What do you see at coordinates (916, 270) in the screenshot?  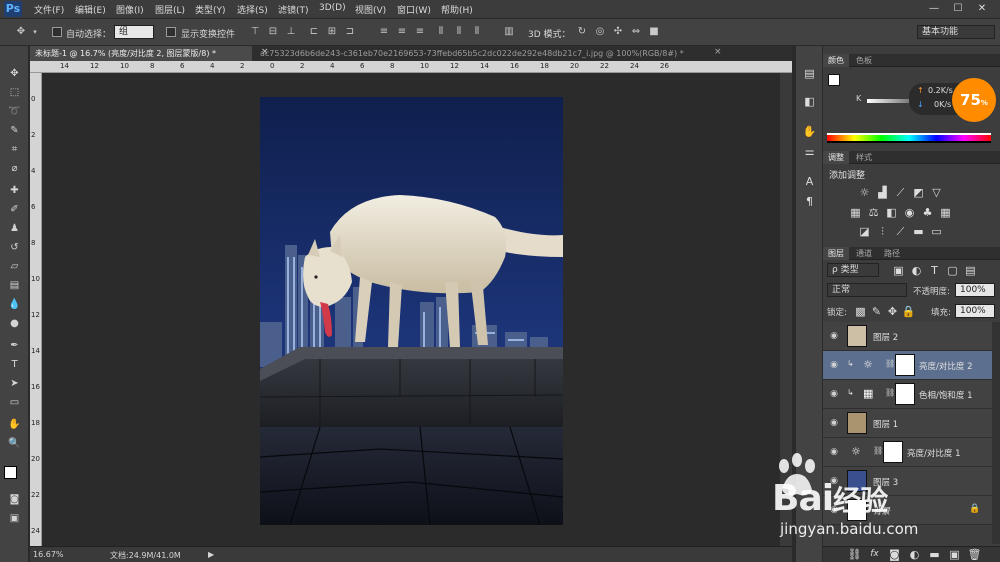 I see `filter-adjustment-icon: ◐` at bounding box center [916, 270].